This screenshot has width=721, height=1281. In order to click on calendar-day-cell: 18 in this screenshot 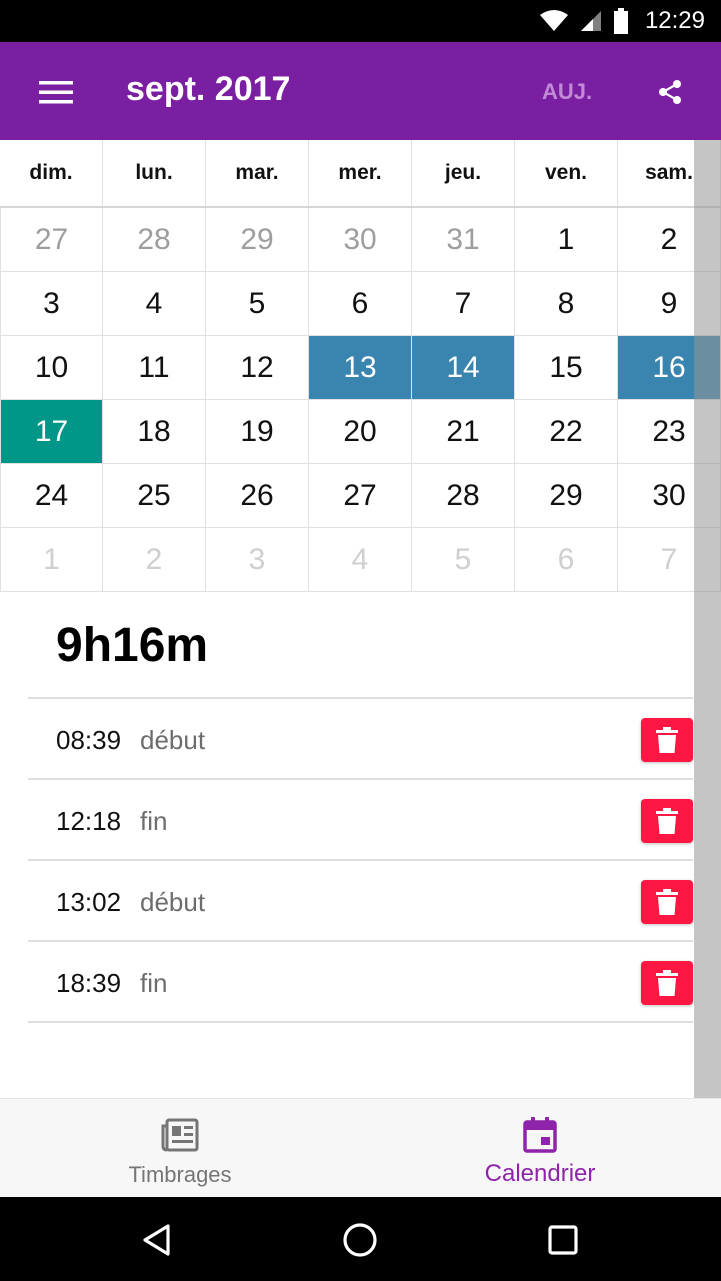, I will do `click(154, 431)`.